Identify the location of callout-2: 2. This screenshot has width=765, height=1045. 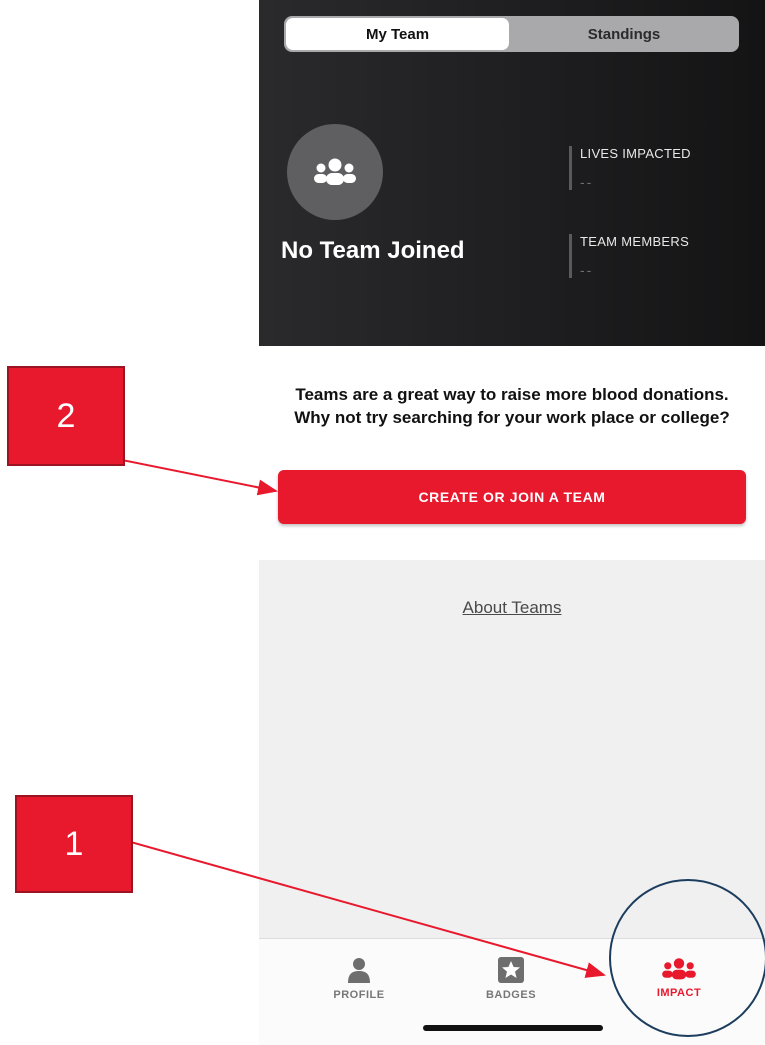
(66, 416).